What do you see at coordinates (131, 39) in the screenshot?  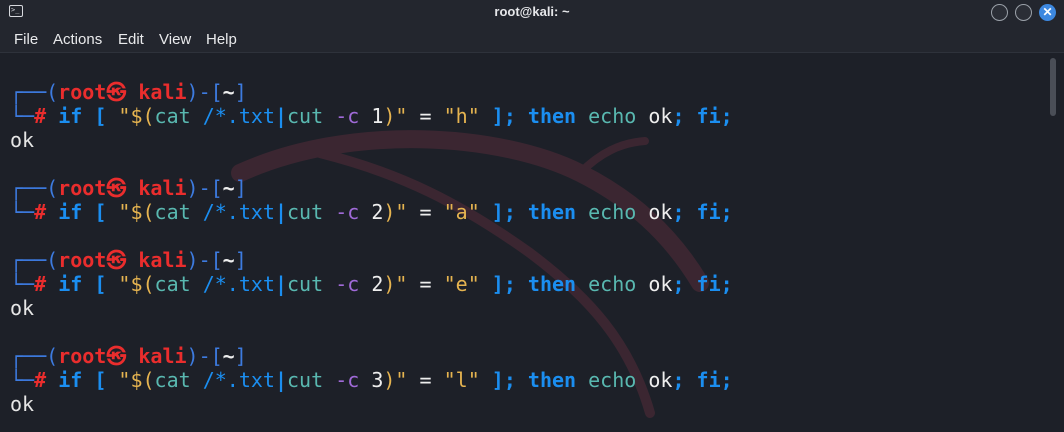 I see `menu-edit: Edit` at bounding box center [131, 39].